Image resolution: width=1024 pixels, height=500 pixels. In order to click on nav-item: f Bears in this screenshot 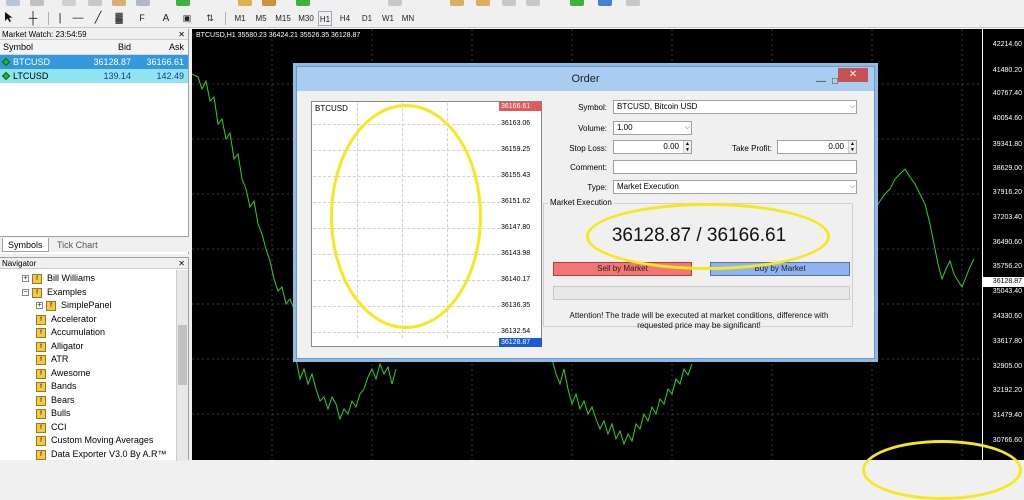, I will do `click(55, 400)`.